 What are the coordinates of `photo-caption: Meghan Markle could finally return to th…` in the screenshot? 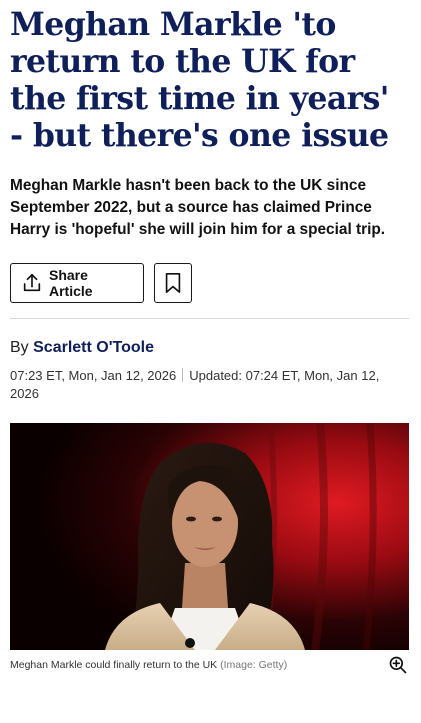 It's located at (148, 665).